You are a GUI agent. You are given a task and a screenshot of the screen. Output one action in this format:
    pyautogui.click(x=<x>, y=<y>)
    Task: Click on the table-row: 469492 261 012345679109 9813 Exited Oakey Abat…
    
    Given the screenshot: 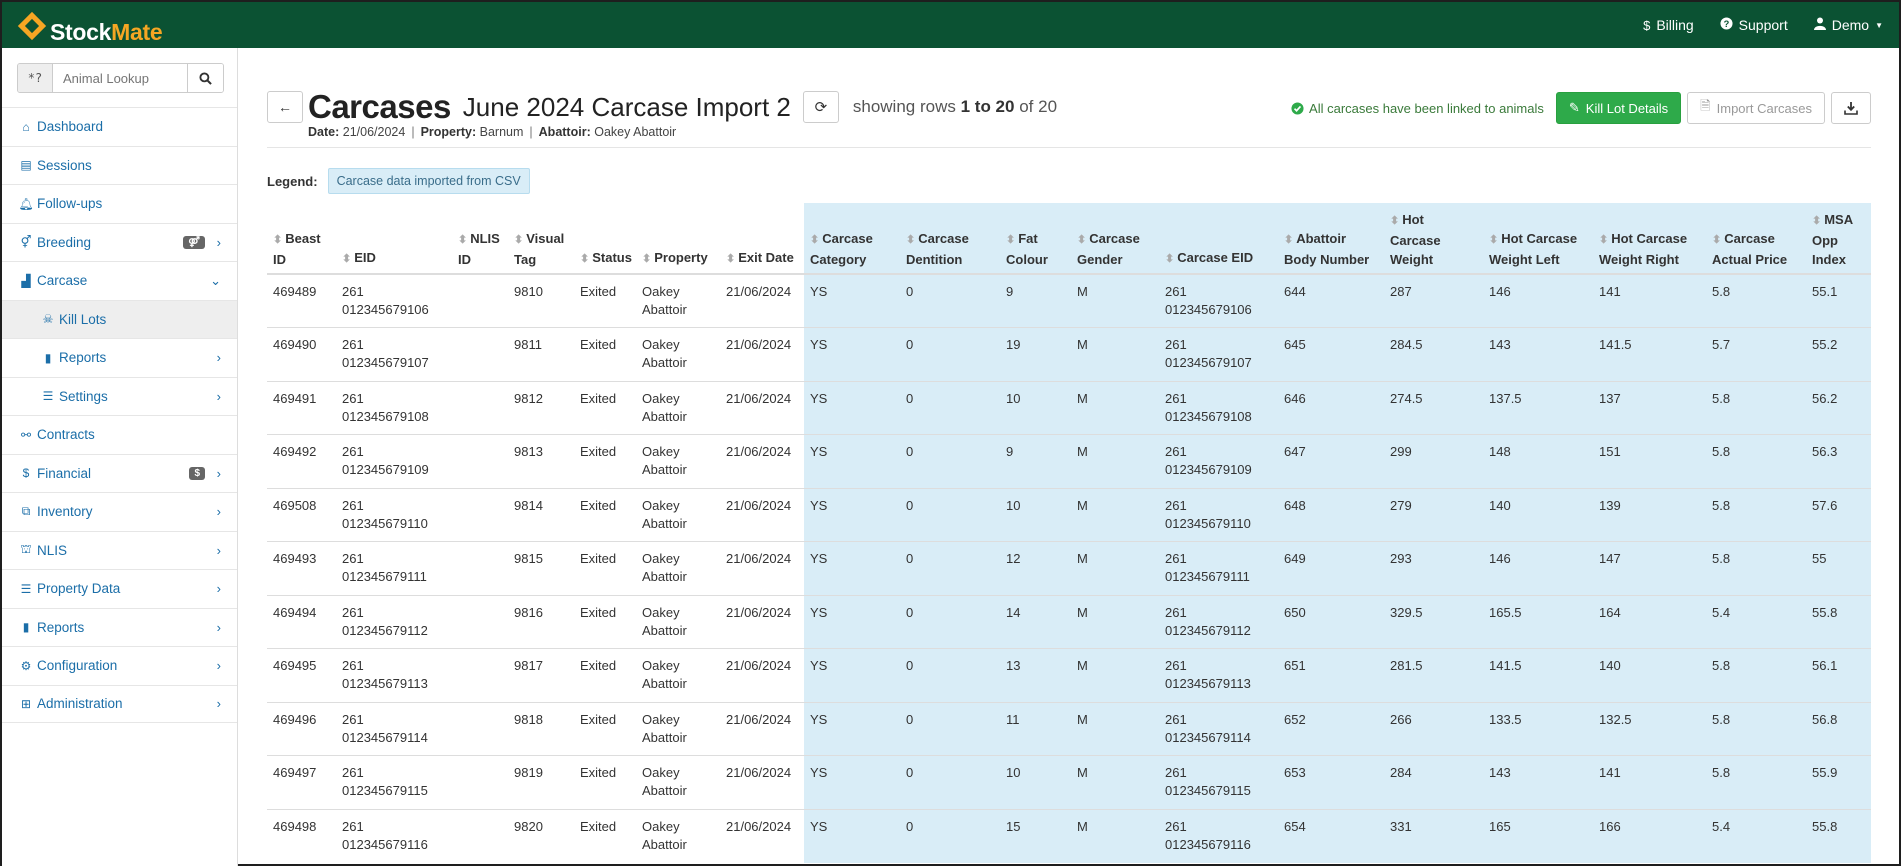 What is the action you would take?
    pyautogui.click(x=1069, y=461)
    